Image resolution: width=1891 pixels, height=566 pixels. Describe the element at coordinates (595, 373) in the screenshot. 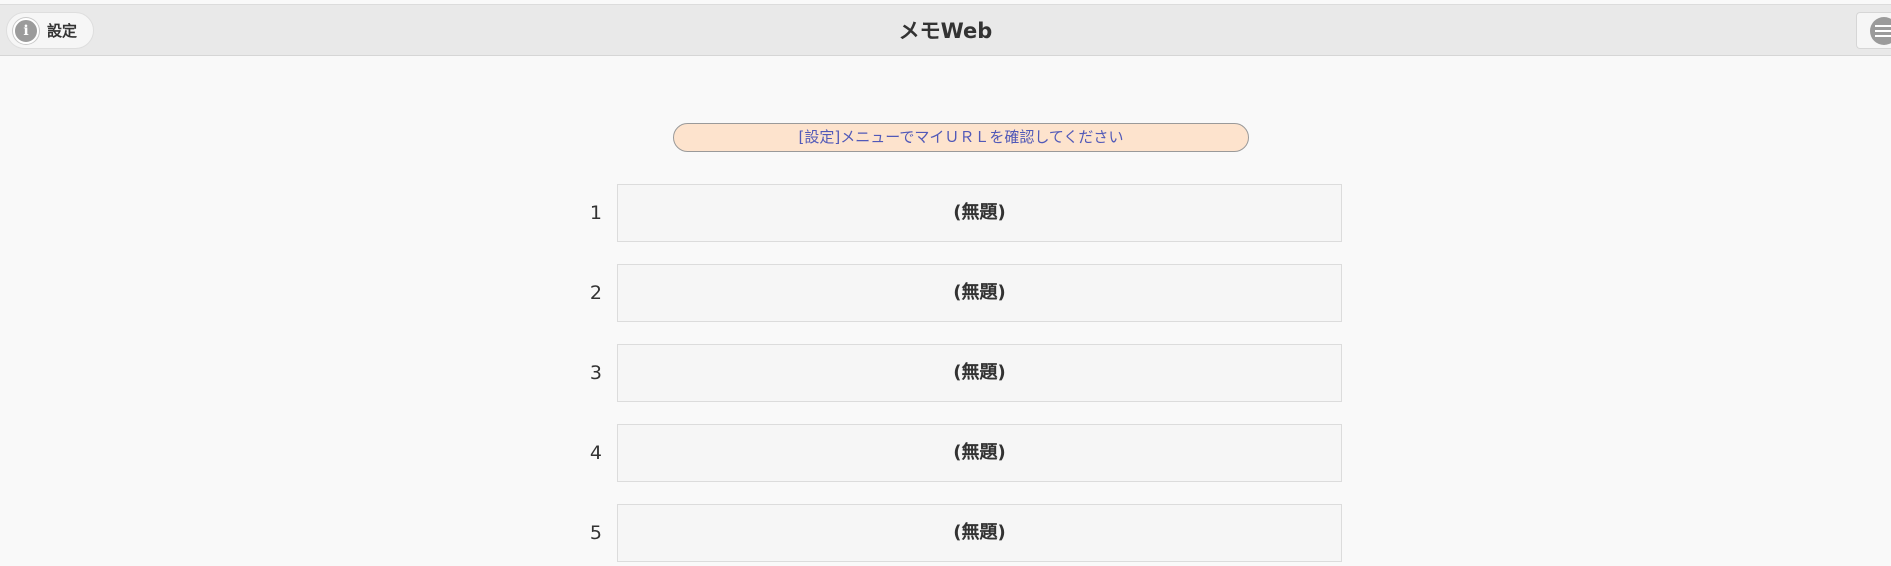

I see `memo-number: 3` at that location.